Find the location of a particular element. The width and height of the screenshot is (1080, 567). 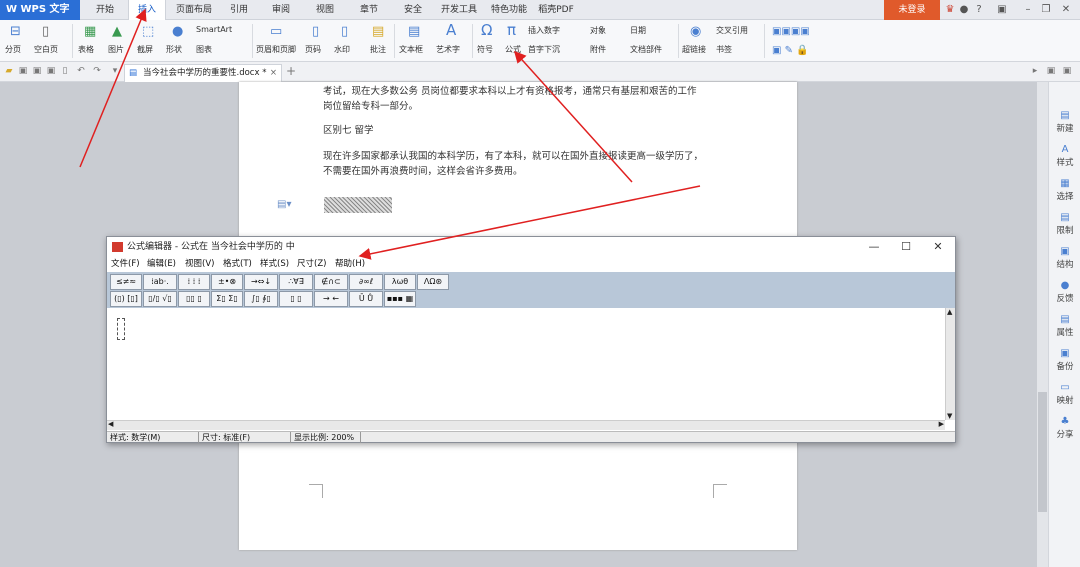

formula-editor-titlebar: 公式编辑器 - 公式在 当今社会中学历的 中 — ☐ ✕ is located at coordinates (531, 247).